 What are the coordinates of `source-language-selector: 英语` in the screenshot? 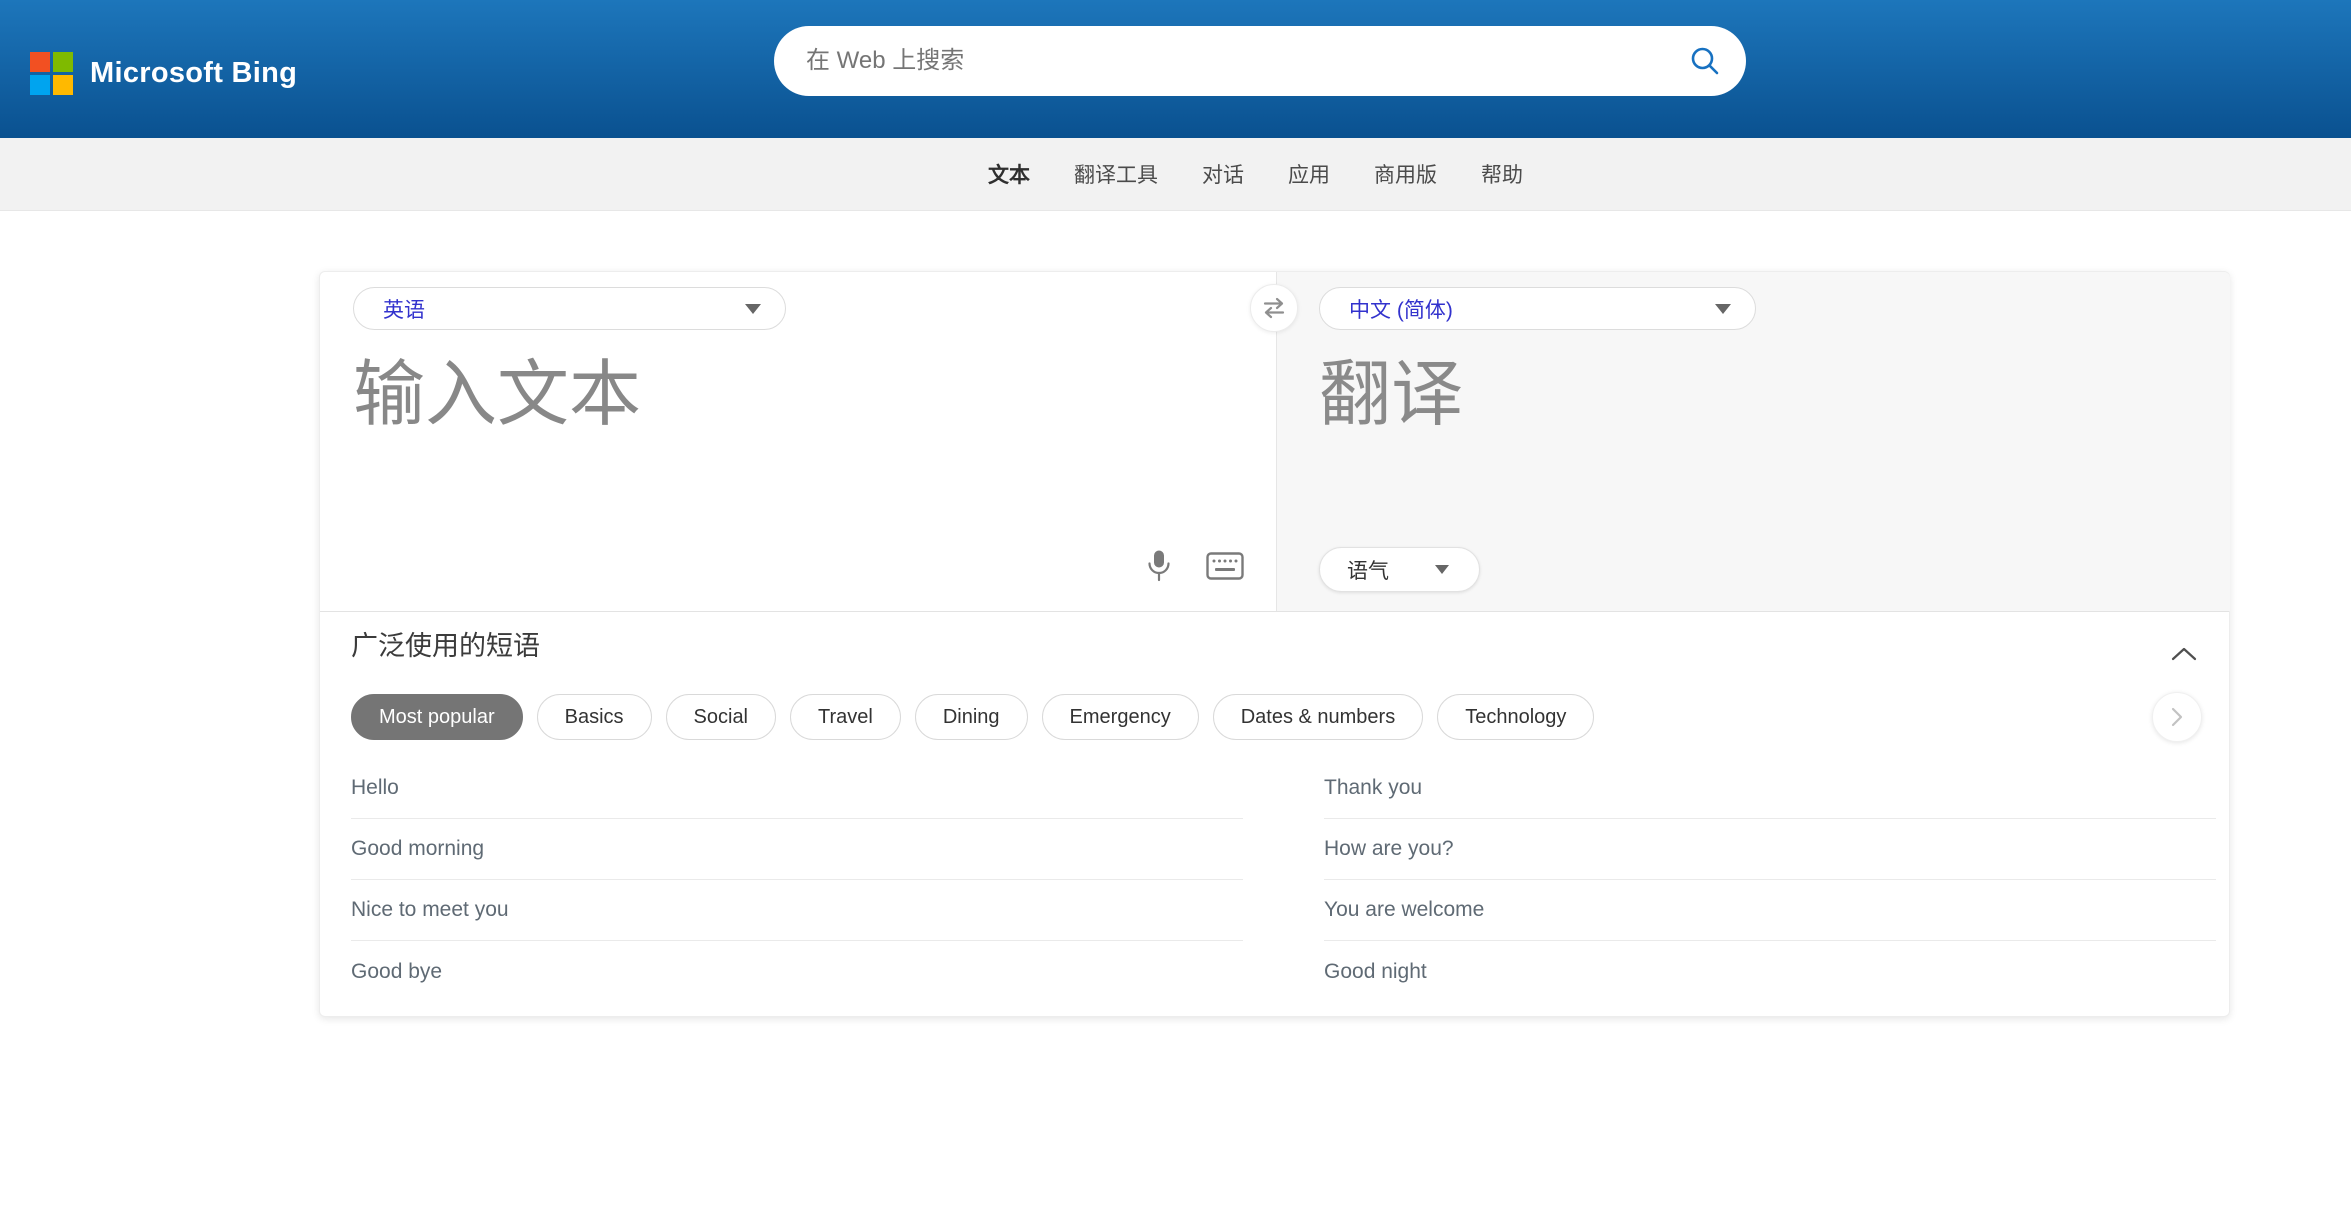 It's located at (569, 308).